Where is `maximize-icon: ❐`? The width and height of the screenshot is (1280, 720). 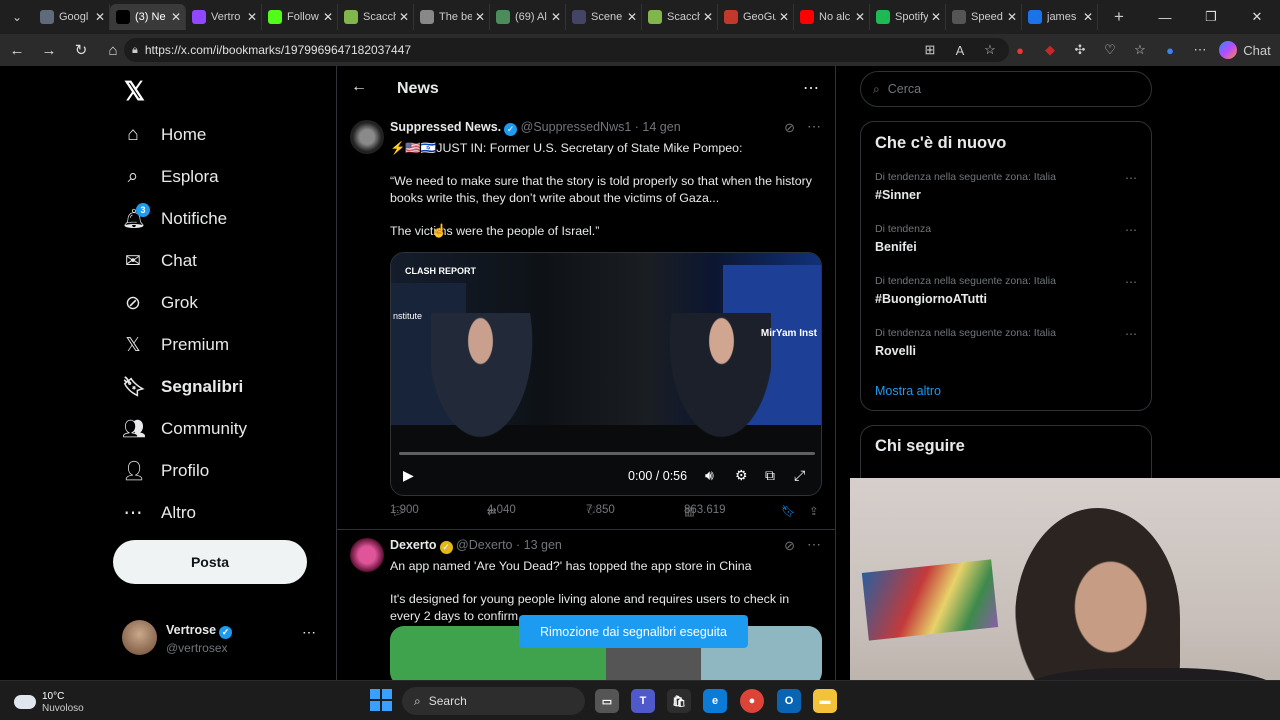 maximize-icon: ❐ is located at coordinates (1211, 17).